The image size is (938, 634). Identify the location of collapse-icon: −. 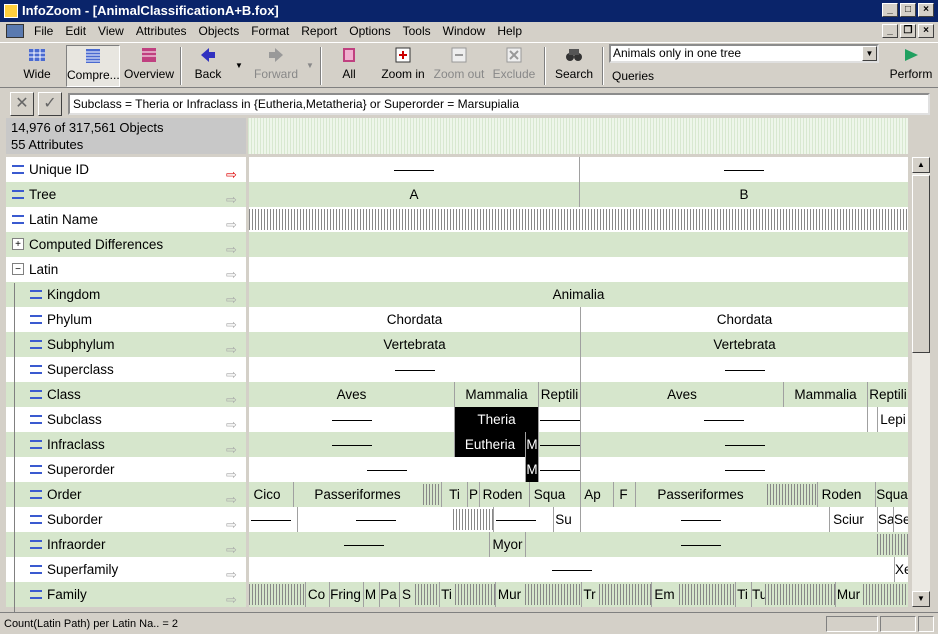
(18, 269).